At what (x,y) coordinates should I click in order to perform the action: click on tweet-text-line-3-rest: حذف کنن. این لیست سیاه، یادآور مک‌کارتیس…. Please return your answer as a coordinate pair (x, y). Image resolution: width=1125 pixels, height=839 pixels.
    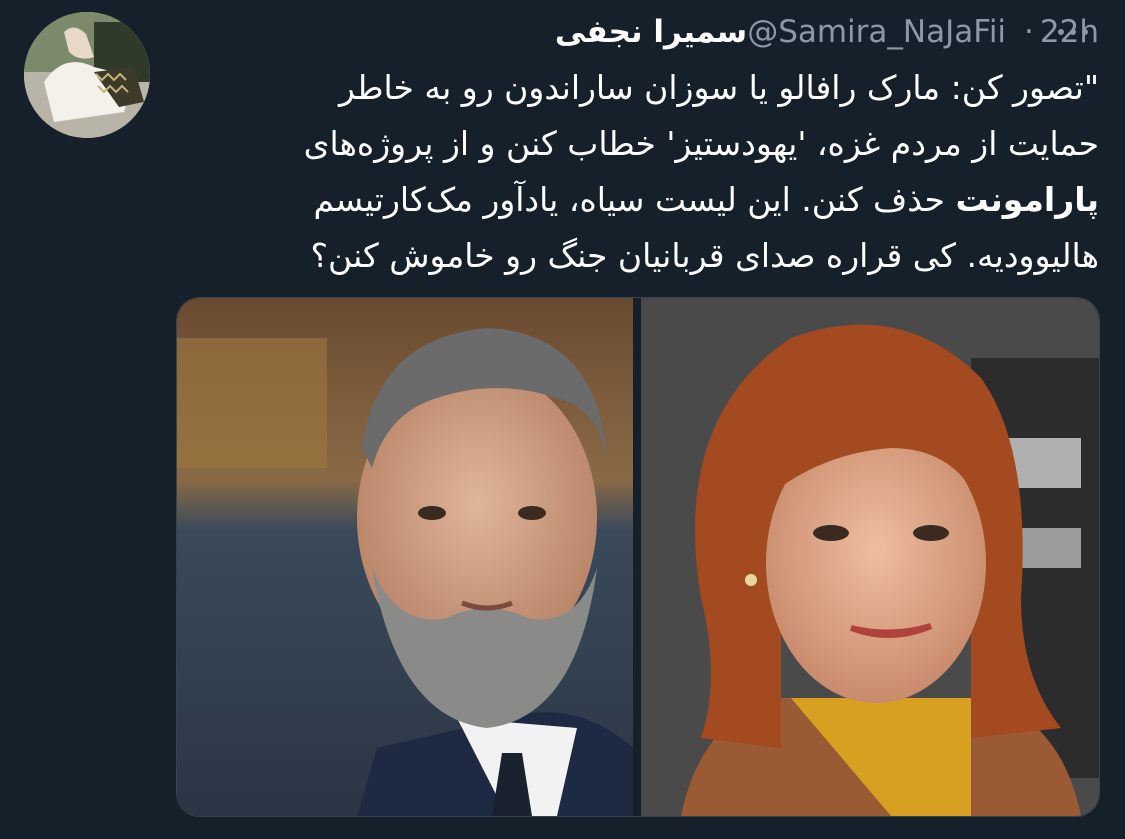
    Looking at the image, I should click on (634, 199).